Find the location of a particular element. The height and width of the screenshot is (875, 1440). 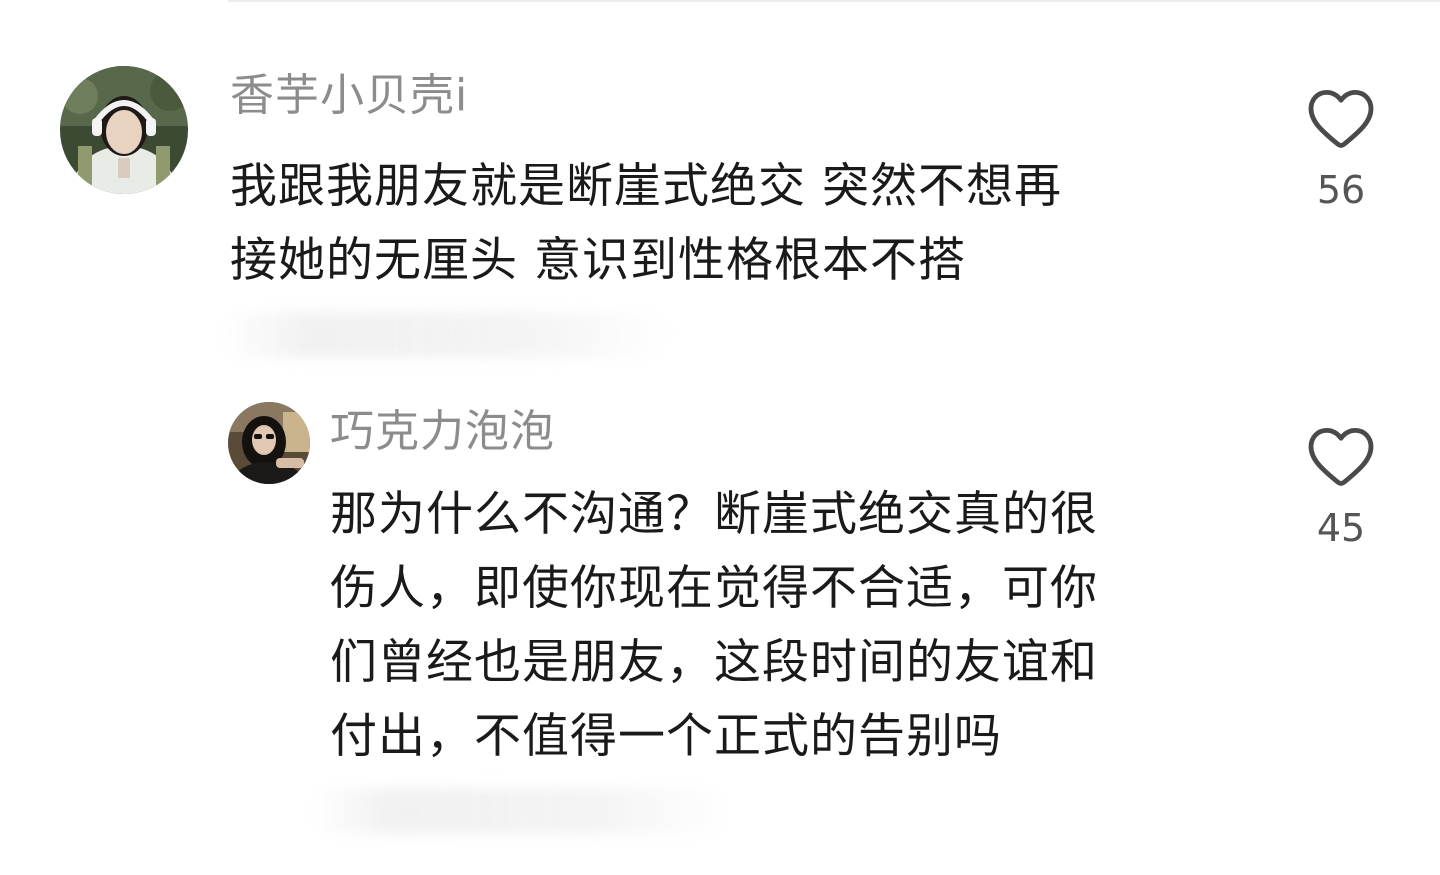

comment-meta is located at coordinates (445, 335).